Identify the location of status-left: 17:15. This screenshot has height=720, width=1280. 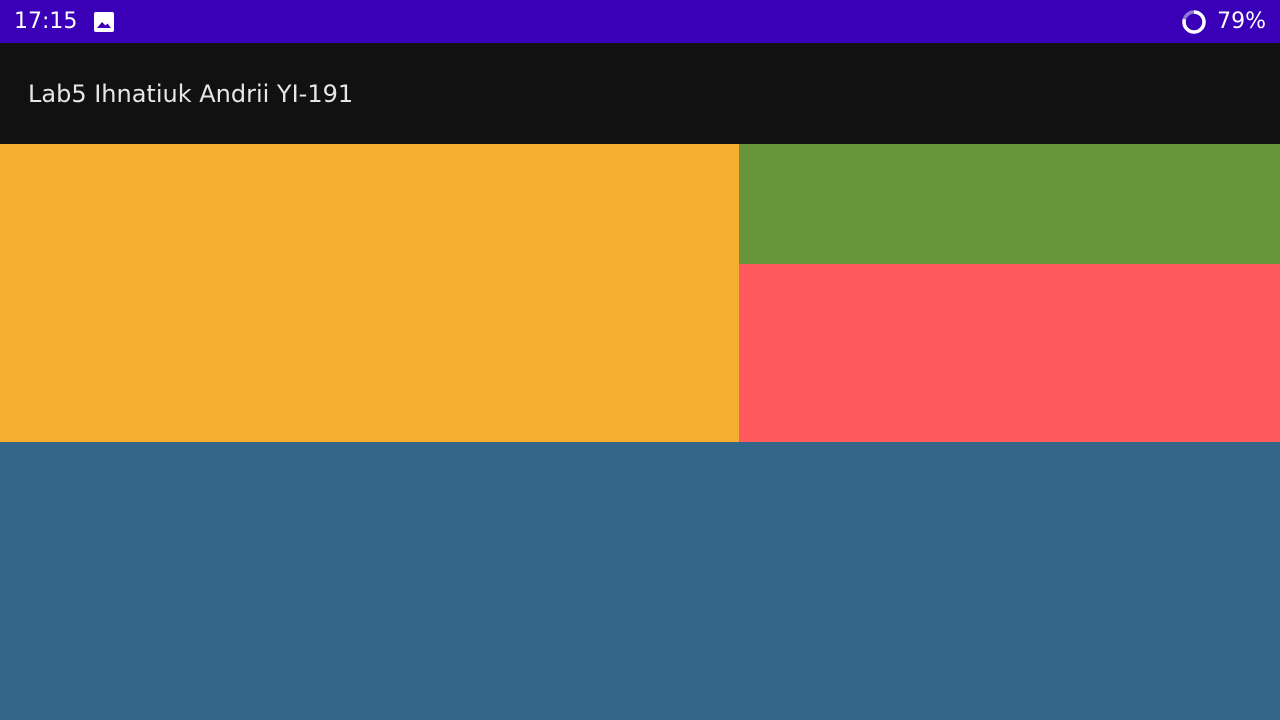
(64, 21).